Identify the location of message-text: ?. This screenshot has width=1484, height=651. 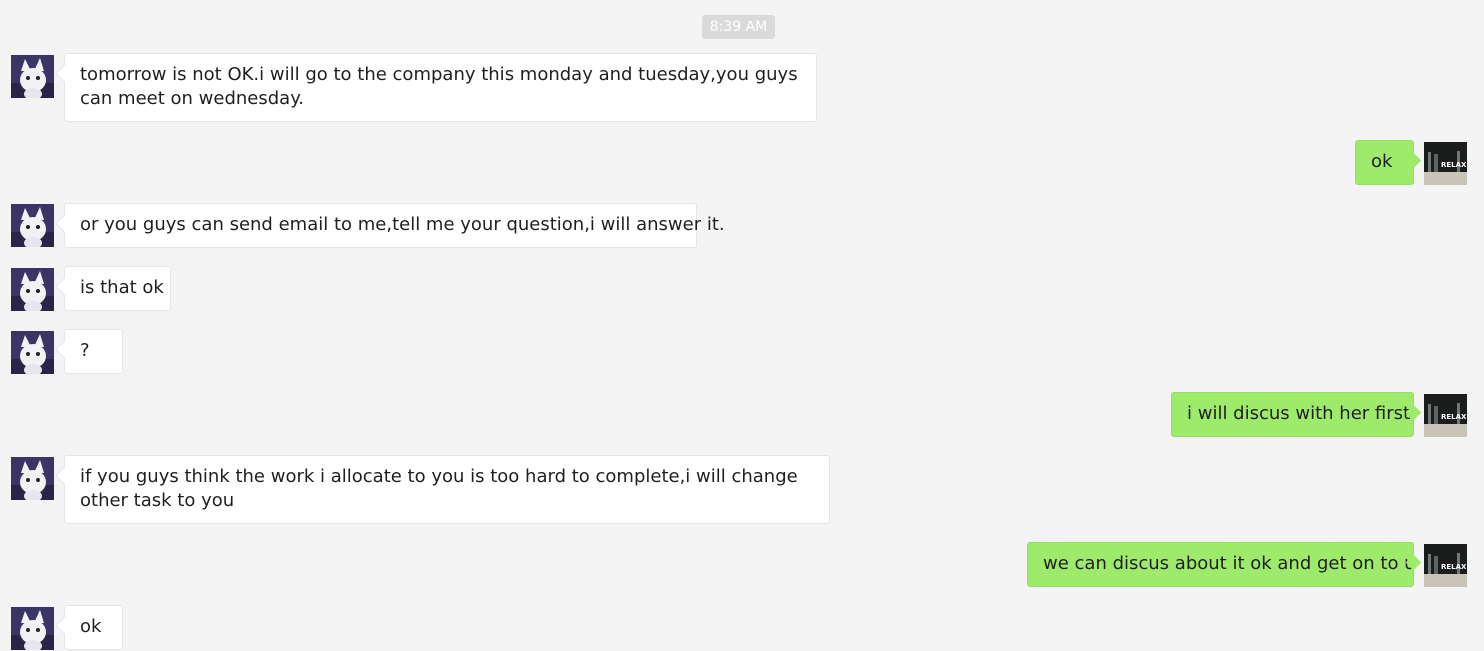
(85, 350).